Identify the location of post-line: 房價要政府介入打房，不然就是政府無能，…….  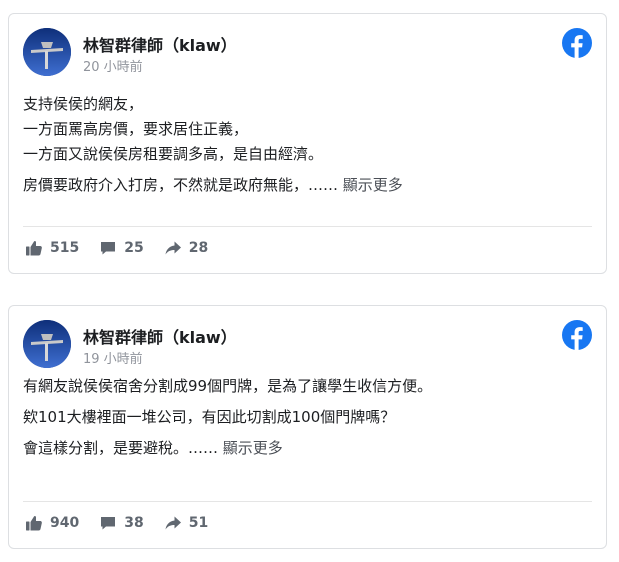
(181, 185).